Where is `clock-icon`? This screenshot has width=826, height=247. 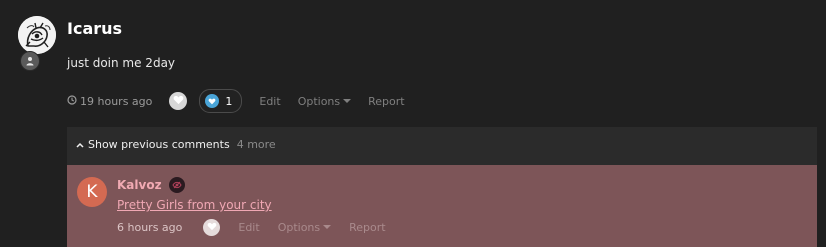
clock-icon is located at coordinates (72, 101).